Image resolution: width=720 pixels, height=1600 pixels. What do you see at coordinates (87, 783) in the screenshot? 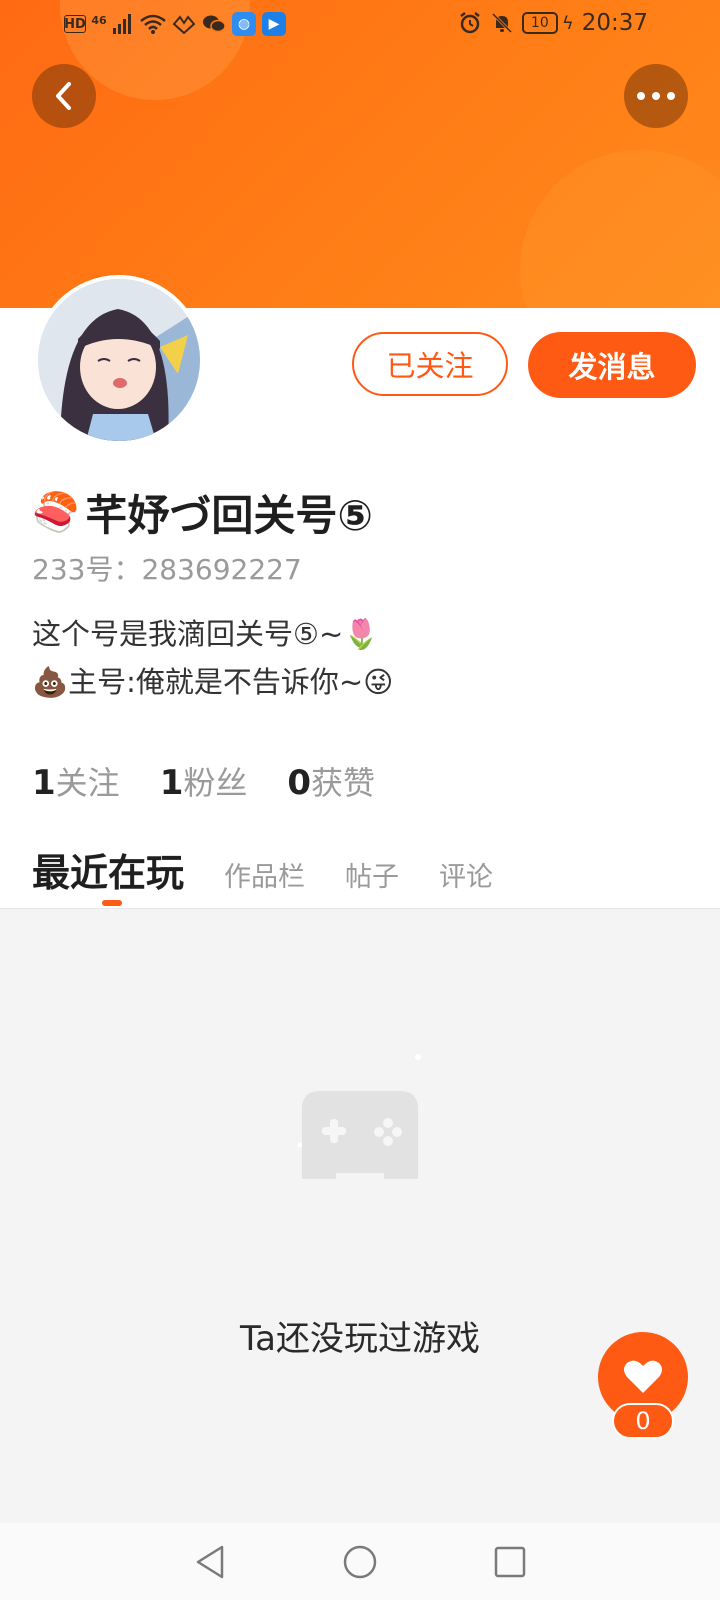
I see `stat-label: 关注` at bounding box center [87, 783].